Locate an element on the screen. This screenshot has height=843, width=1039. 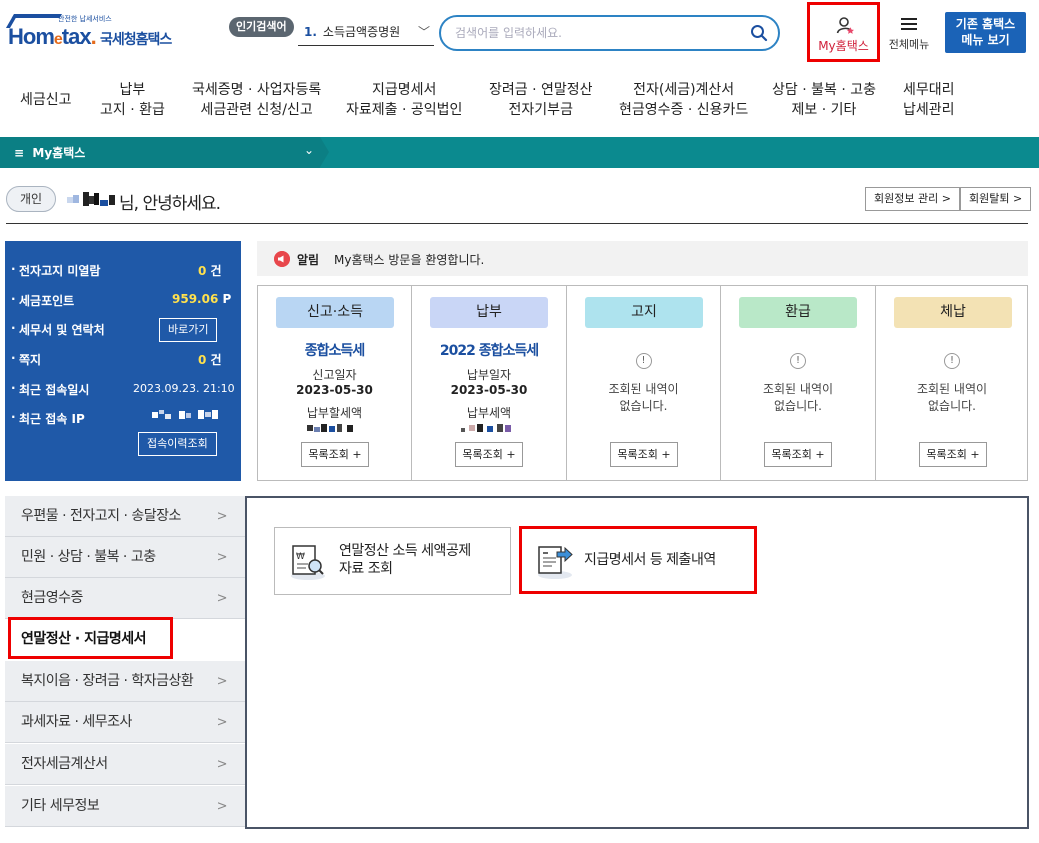
gnb-tax-agent: 세무대리 납세관리 is located at coordinates (929, 100).